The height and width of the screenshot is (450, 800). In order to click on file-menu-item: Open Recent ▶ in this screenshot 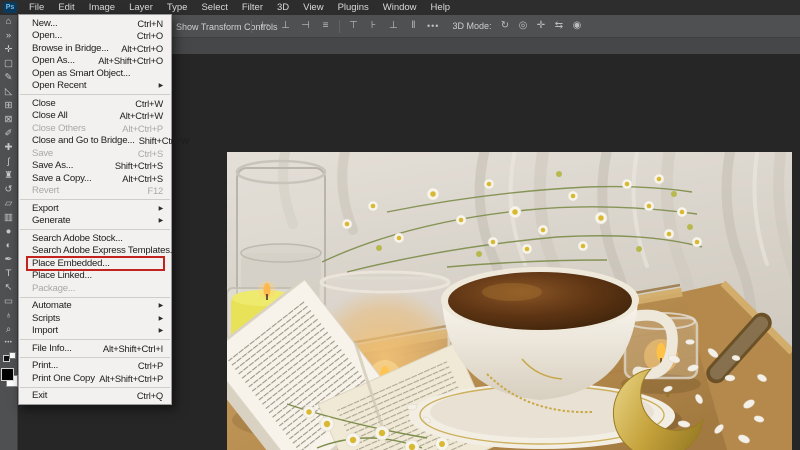, I will do `click(95, 86)`.